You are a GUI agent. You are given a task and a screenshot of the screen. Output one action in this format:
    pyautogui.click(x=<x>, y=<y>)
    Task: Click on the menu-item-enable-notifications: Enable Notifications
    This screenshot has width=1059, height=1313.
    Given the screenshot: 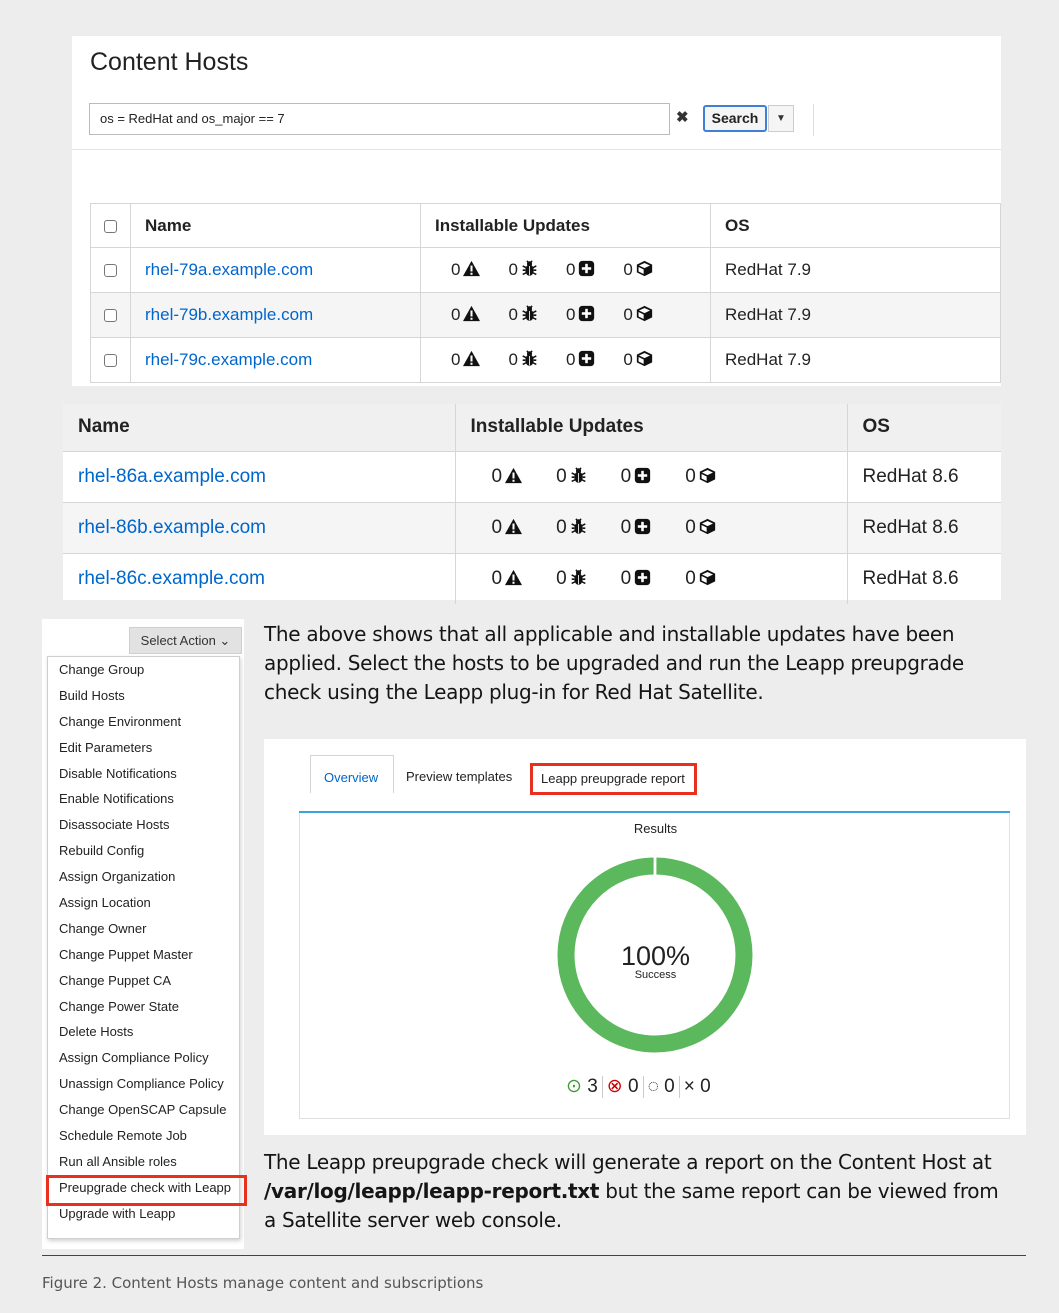 What is the action you would take?
    pyautogui.click(x=143, y=799)
    